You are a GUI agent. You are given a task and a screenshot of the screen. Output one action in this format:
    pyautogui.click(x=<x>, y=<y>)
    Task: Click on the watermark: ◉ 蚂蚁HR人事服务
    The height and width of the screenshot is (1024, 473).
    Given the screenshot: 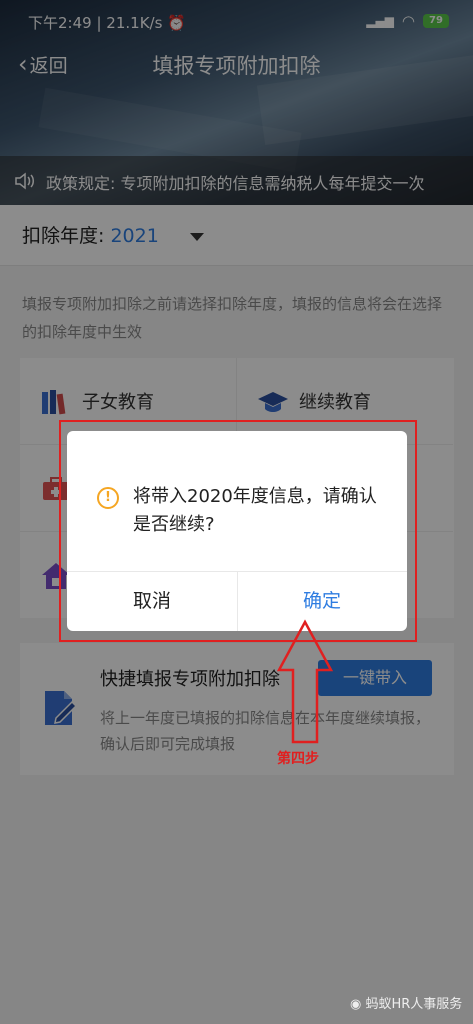 What is the action you would take?
    pyautogui.click(x=406, y=1002)
    